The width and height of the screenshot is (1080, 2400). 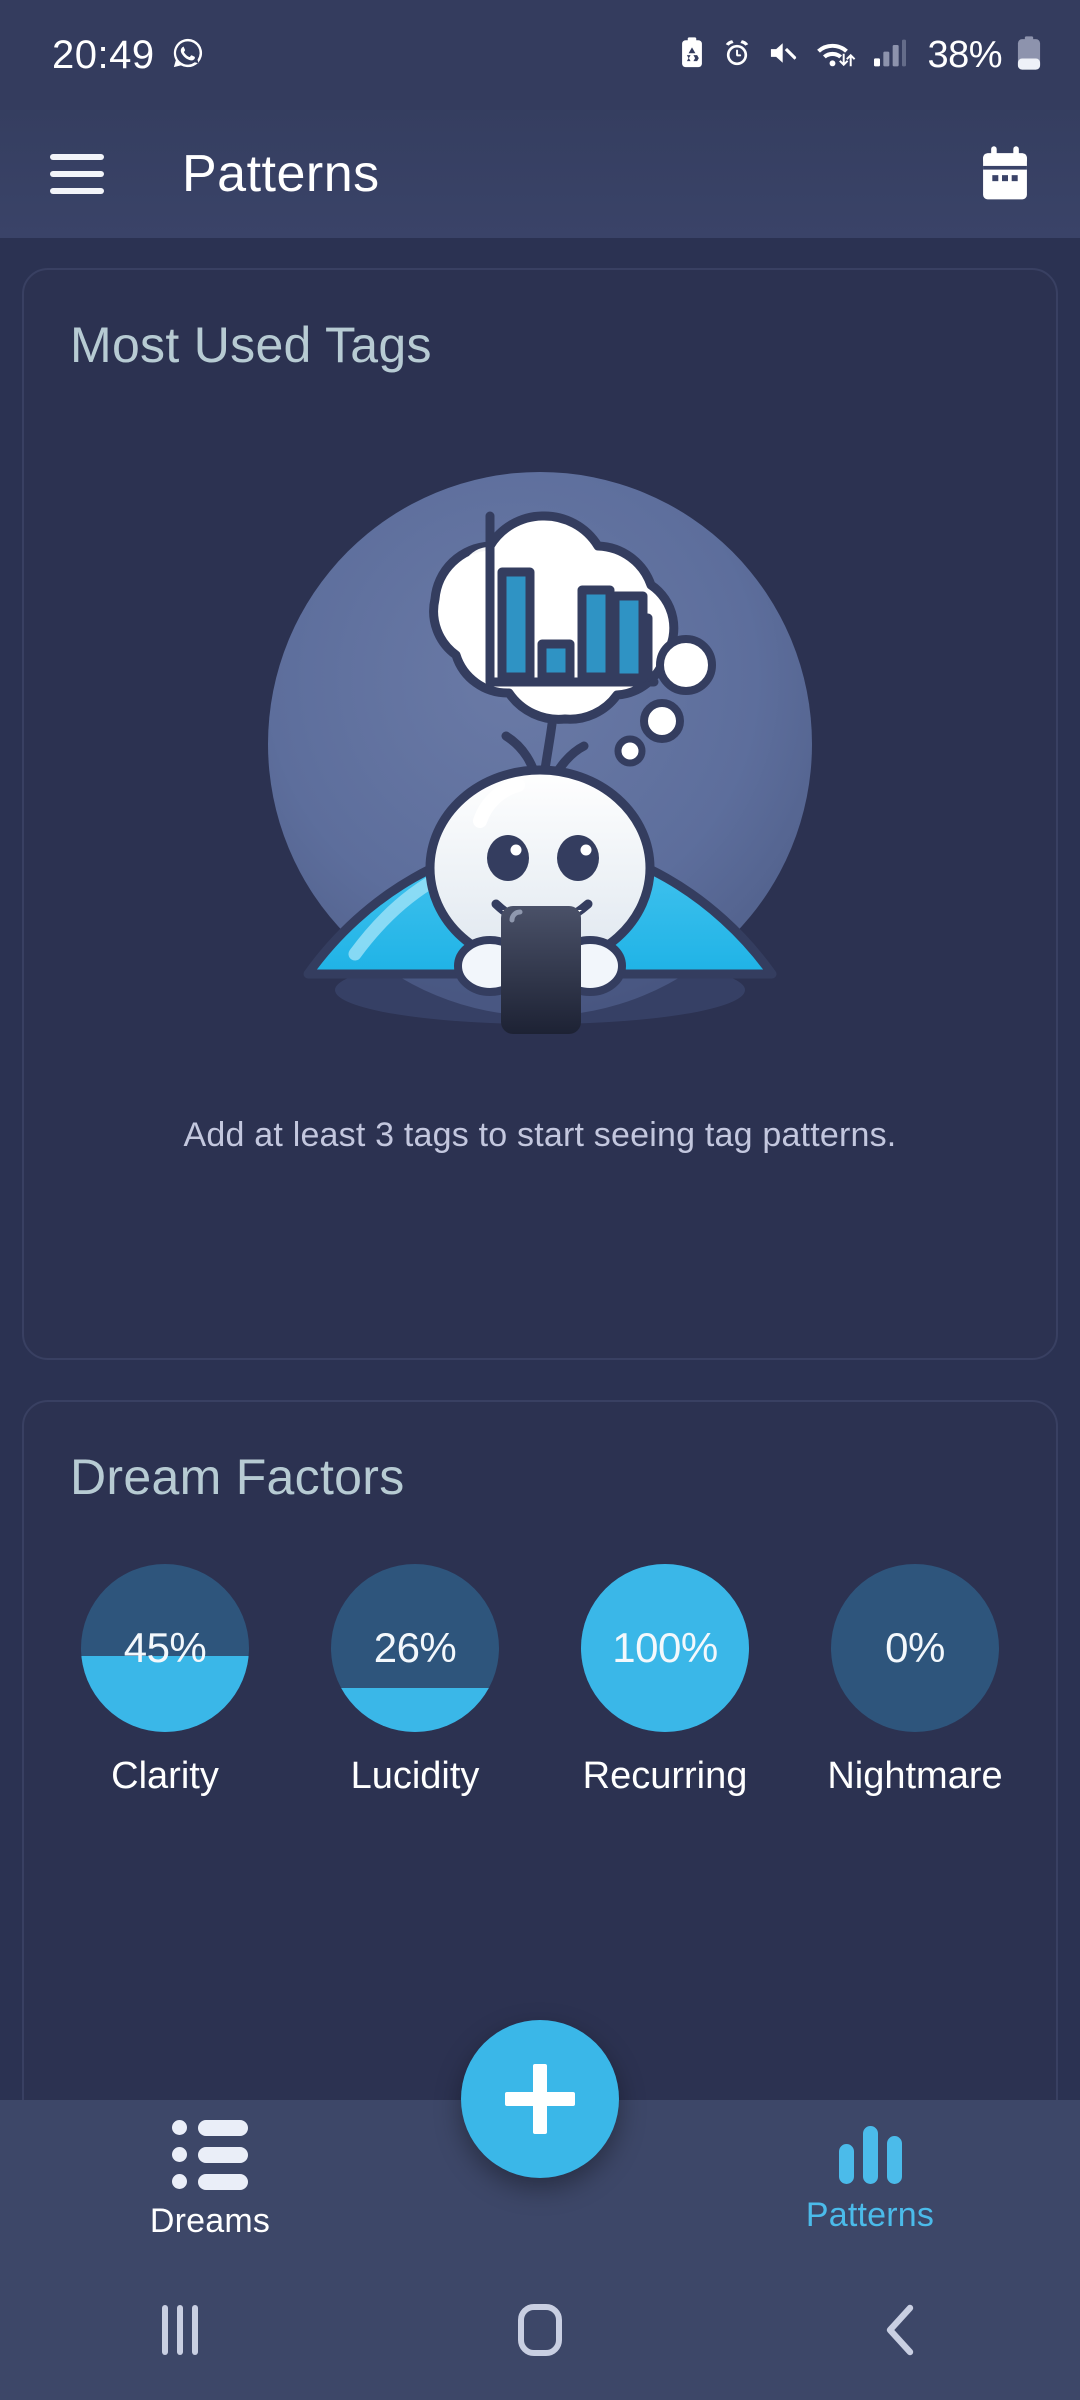 I want to click on app-bar: Patterns, so click(x=540, y=174).